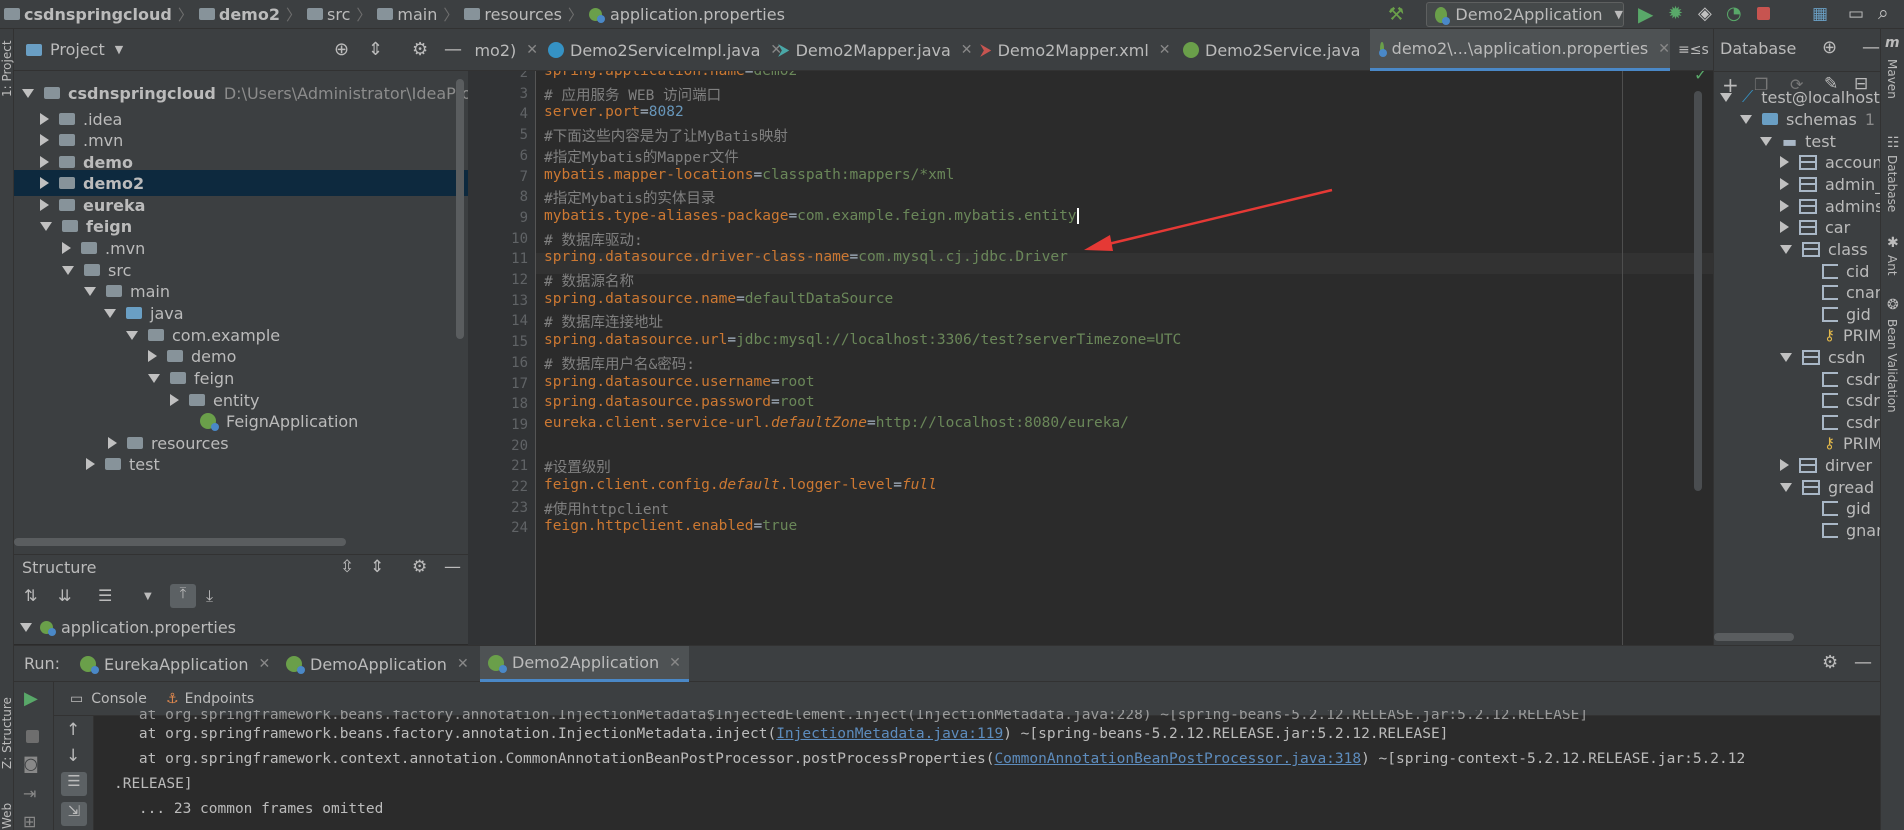 This screenshot has height=830, width=1904. What do you see at coordinates (1892, 183) in the screenshot?
I see `database-tool-button: Database` at bounding box center [1892, 183].